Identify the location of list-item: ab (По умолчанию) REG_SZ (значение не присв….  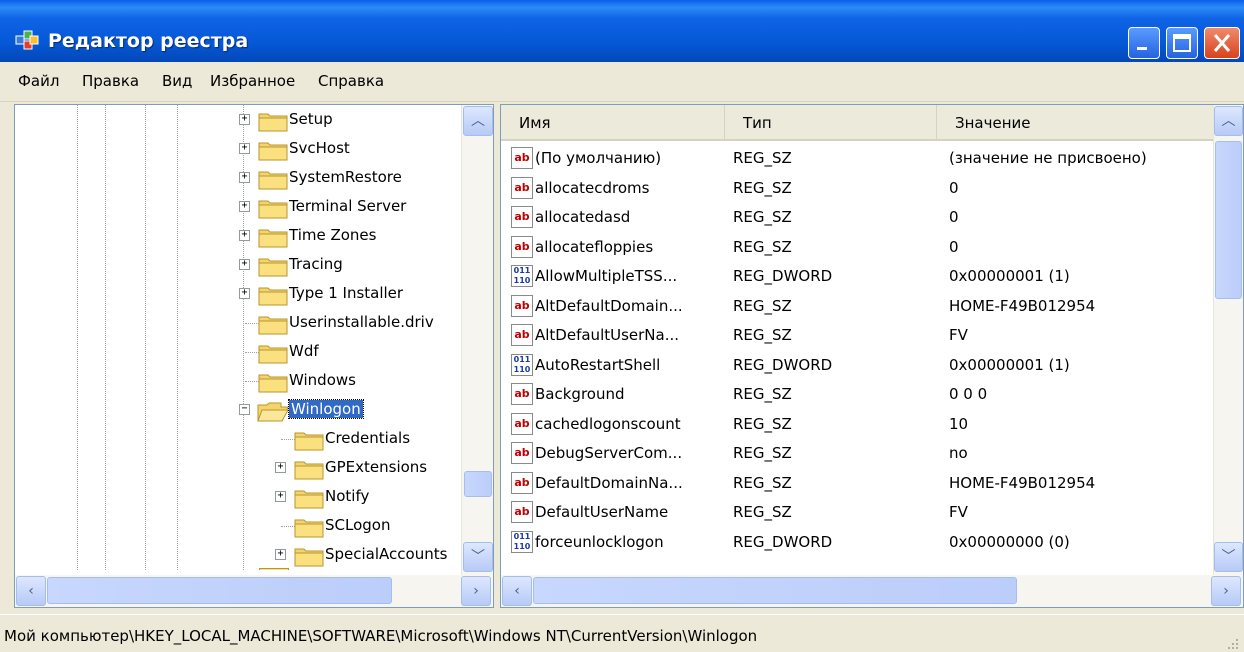
(858, 159).